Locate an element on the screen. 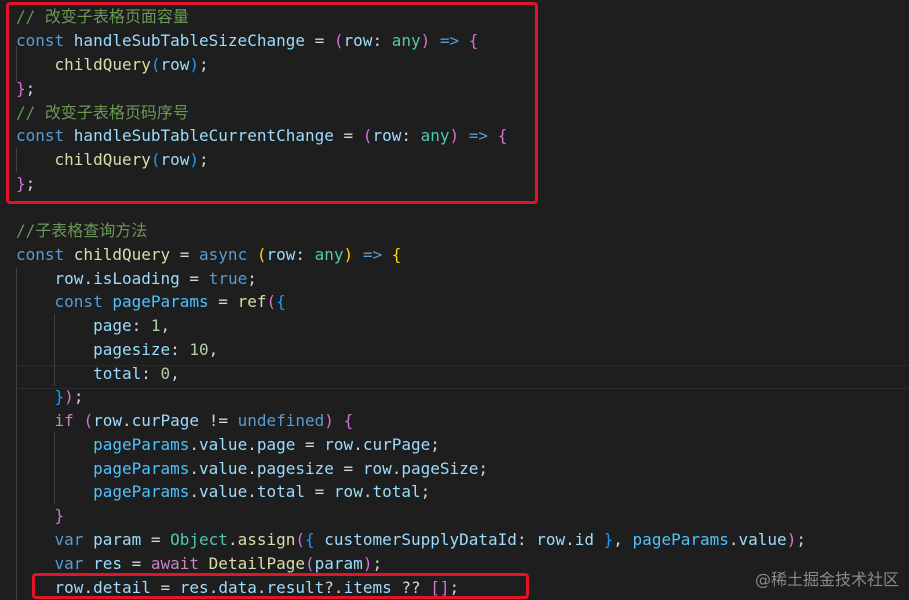 The image size is (909, 600). code-token: any is located at coordinates (329, 254).